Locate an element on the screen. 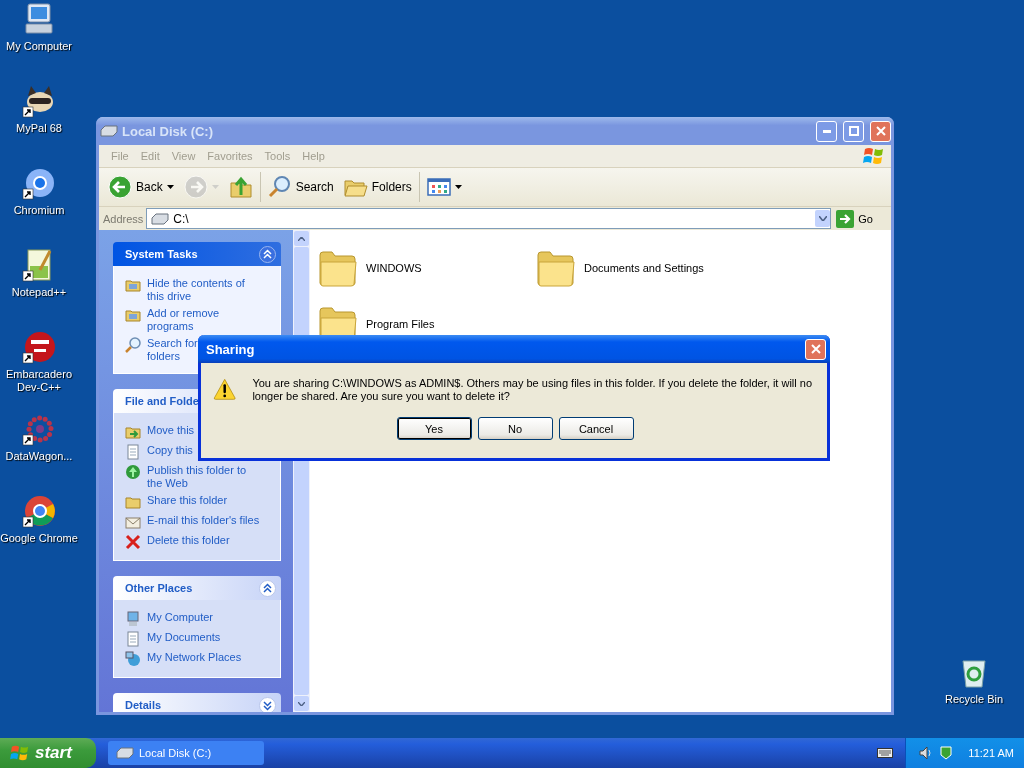  icon-label: My Computer is located at coordinates (39, 46).